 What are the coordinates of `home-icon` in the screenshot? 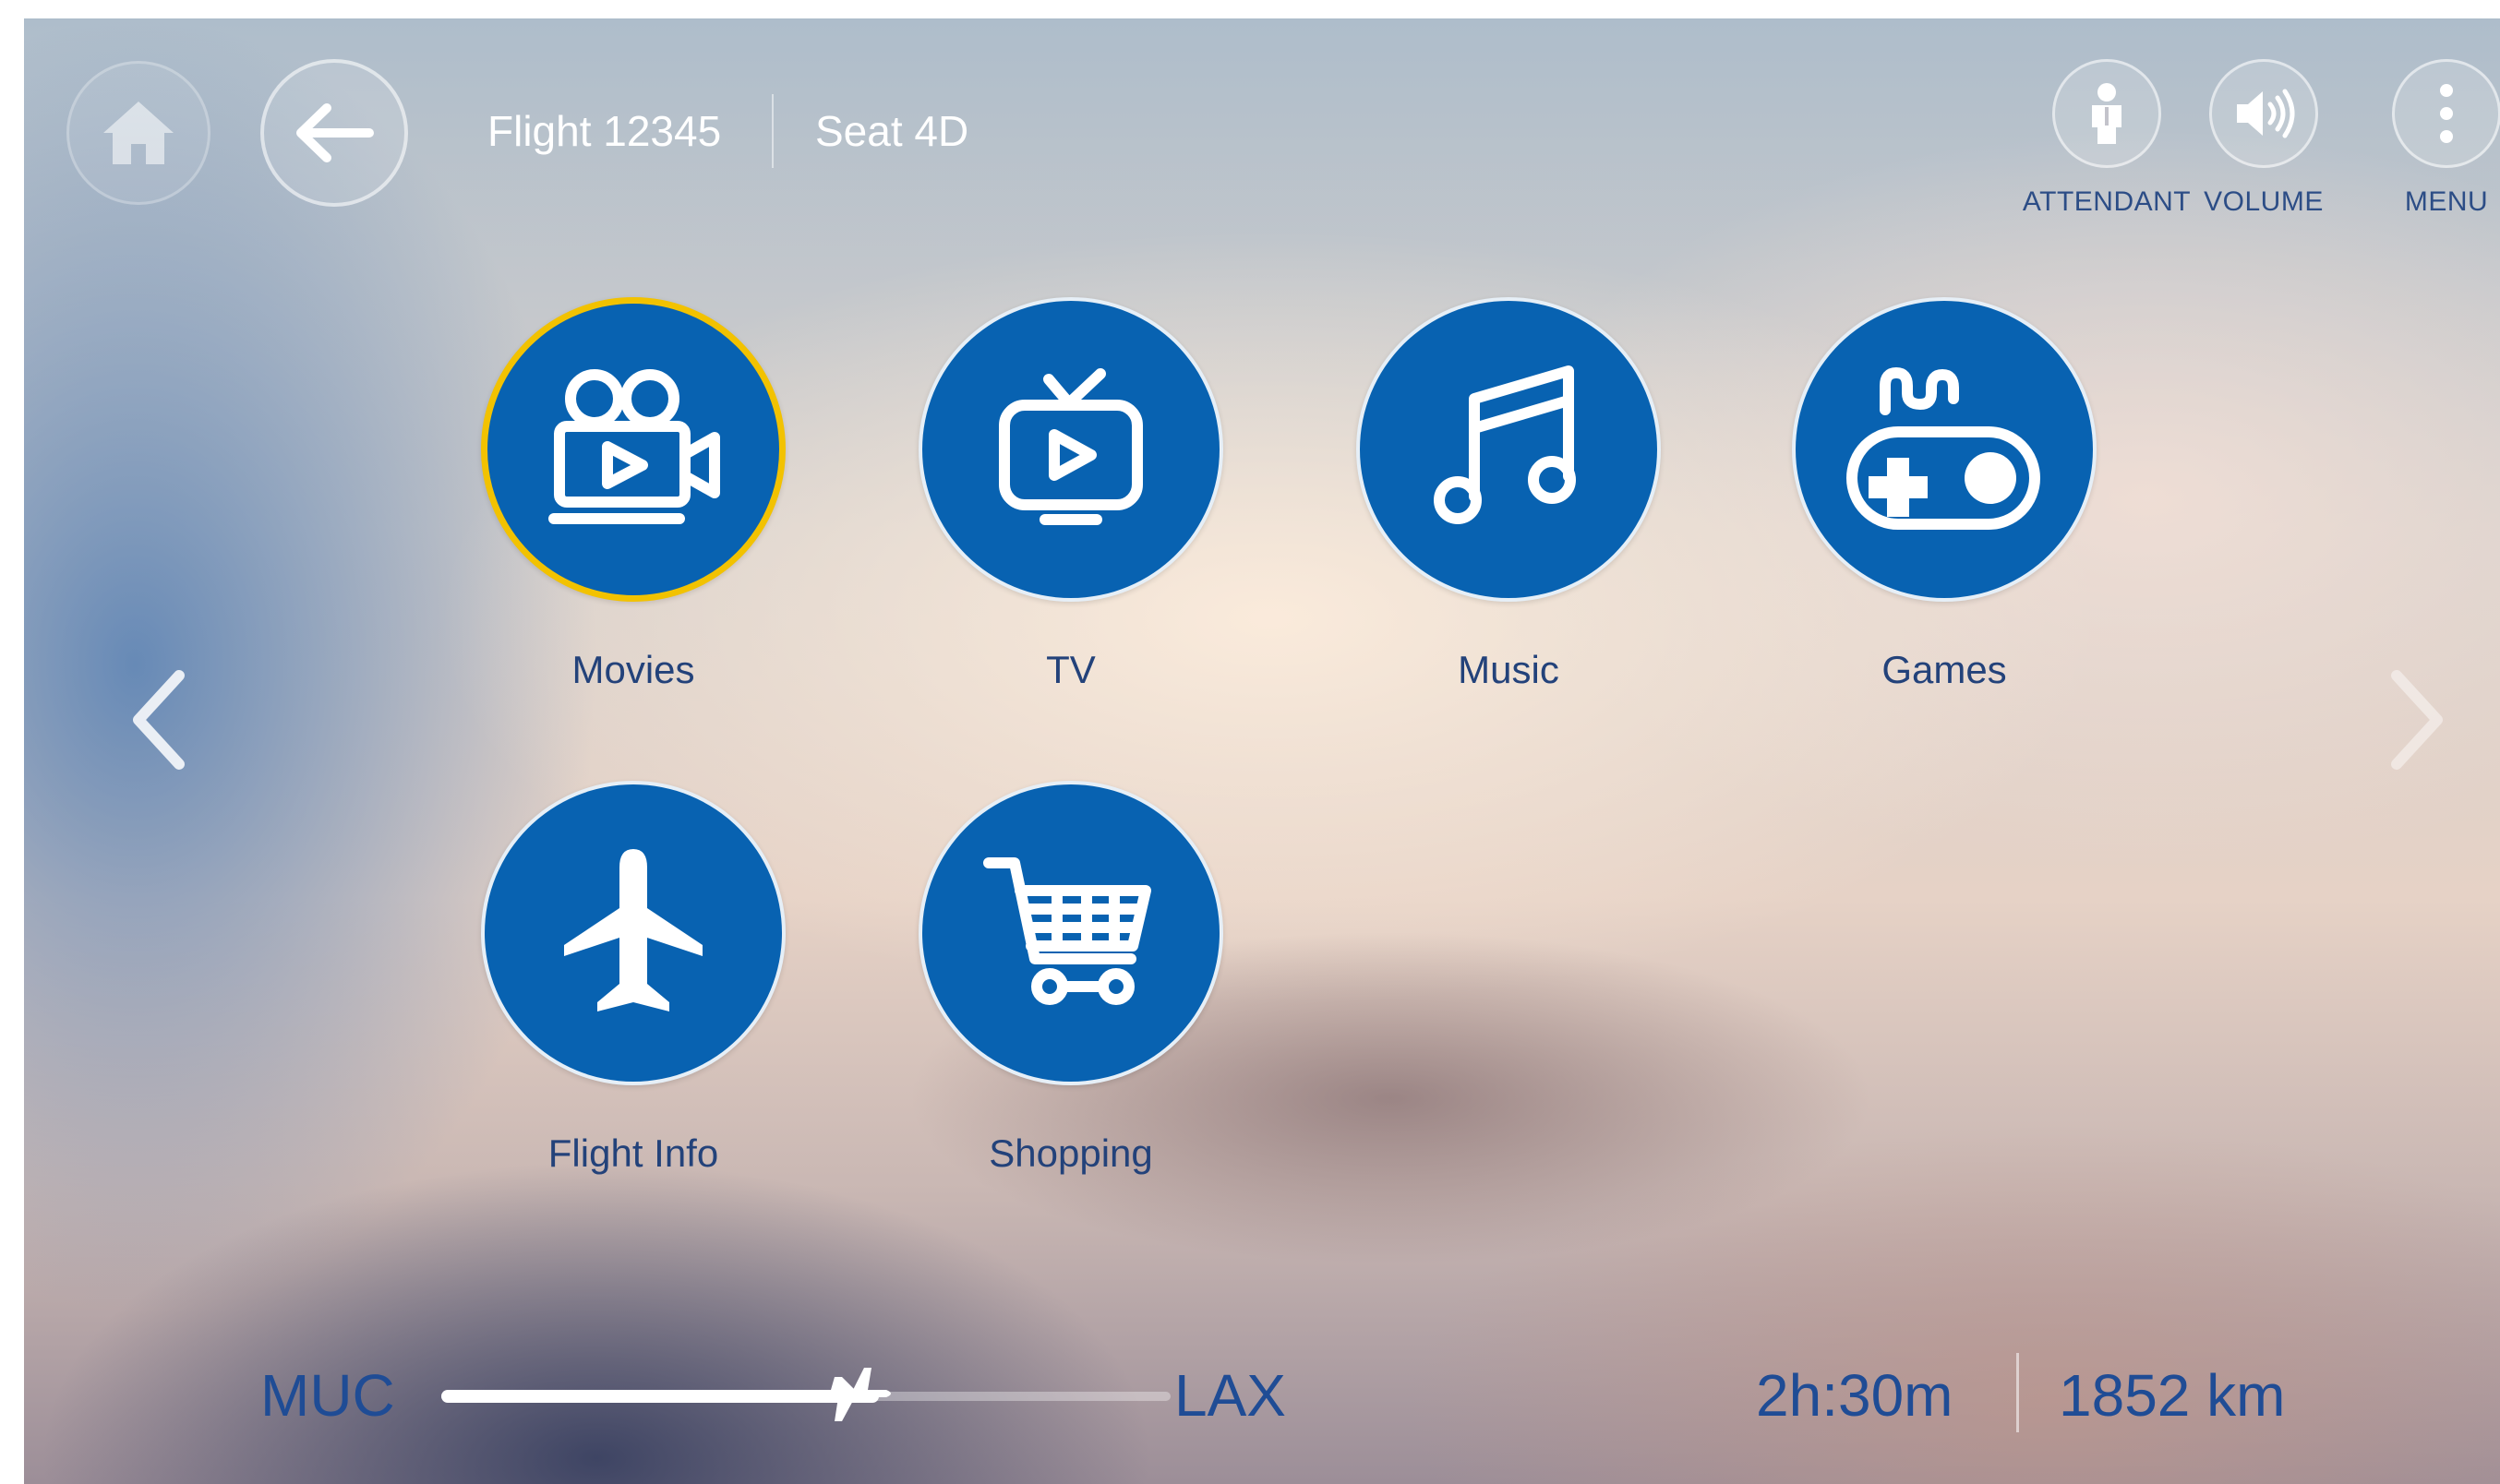 It's located at (138, 133).